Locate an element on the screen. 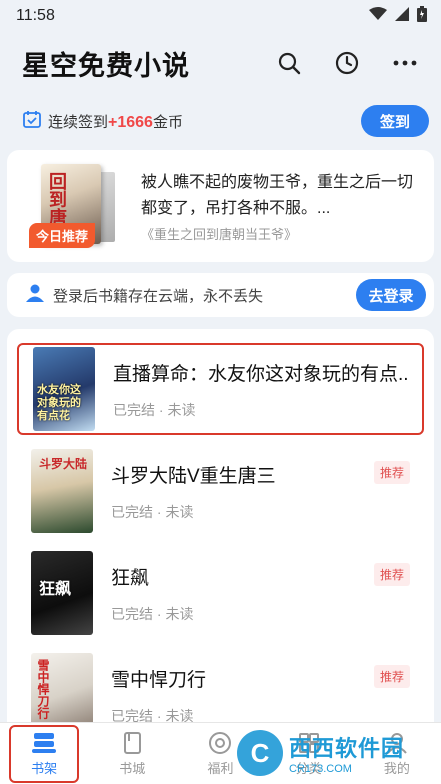 This screenshot has height=784, width=441. app-title: 星空免费小说 is located at coordinates (106, 65).